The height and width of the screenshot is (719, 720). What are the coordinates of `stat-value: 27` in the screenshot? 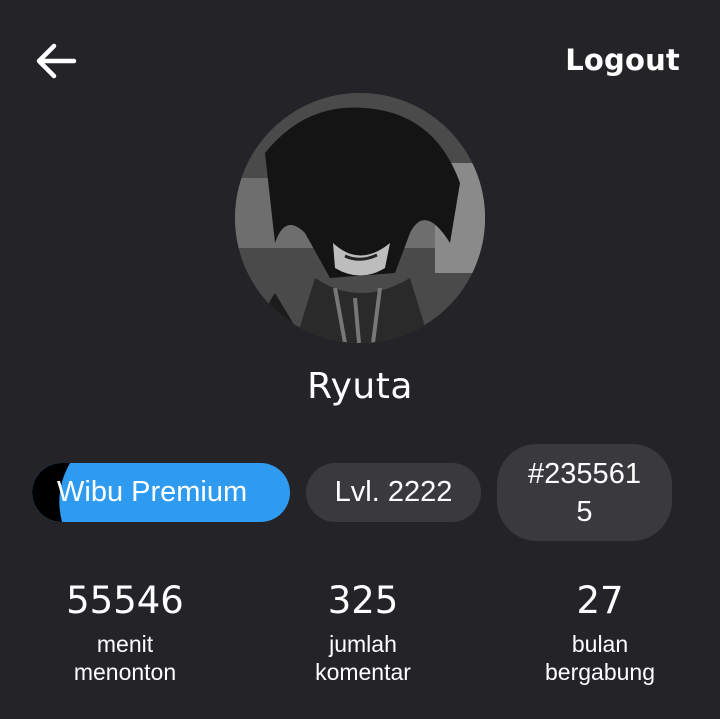 It's located at (600, 600).